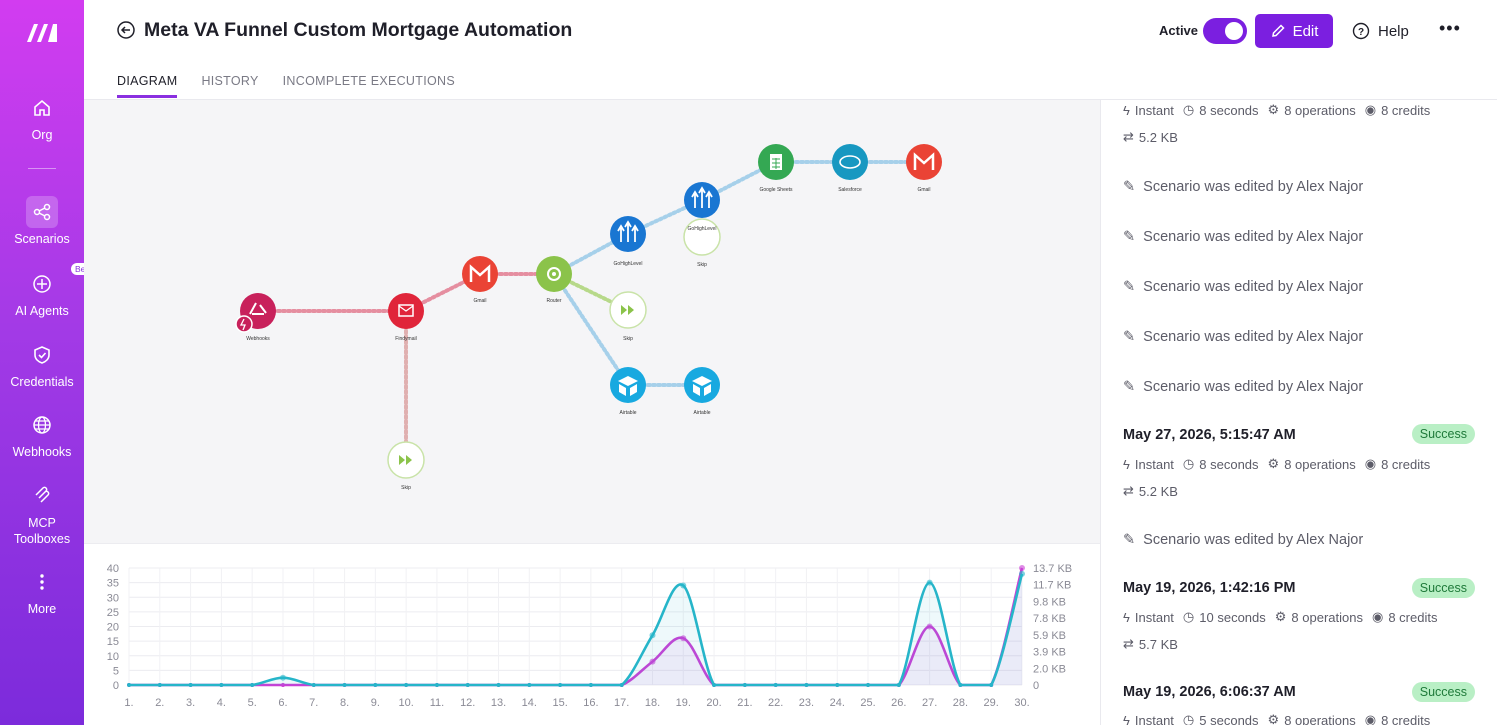  What do you see at coordinates (1049, 602) in the screenshot?
I see `y2-tick-label: 9.8 KB` at bounding box center [1049, 602].